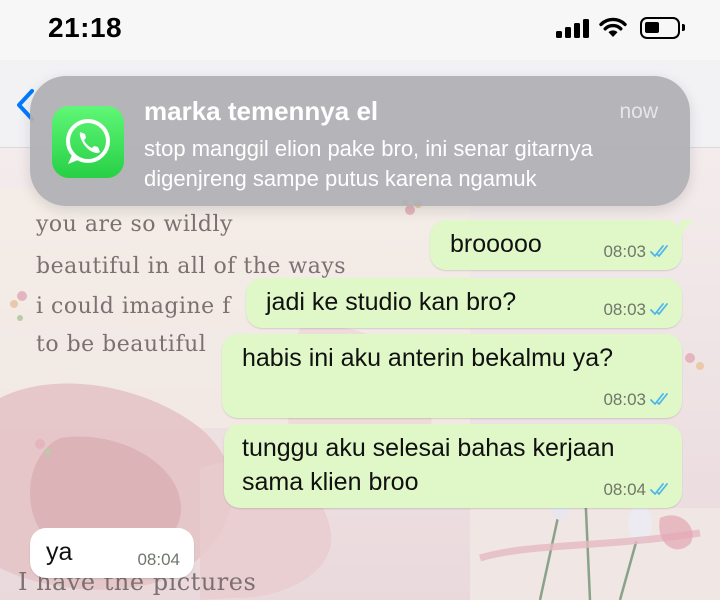 This screenshot has height=600, width=720. Describe the element at coordinates (330, 482) in the screenshot. I see `message-text-line: sama klien broo` at that location.